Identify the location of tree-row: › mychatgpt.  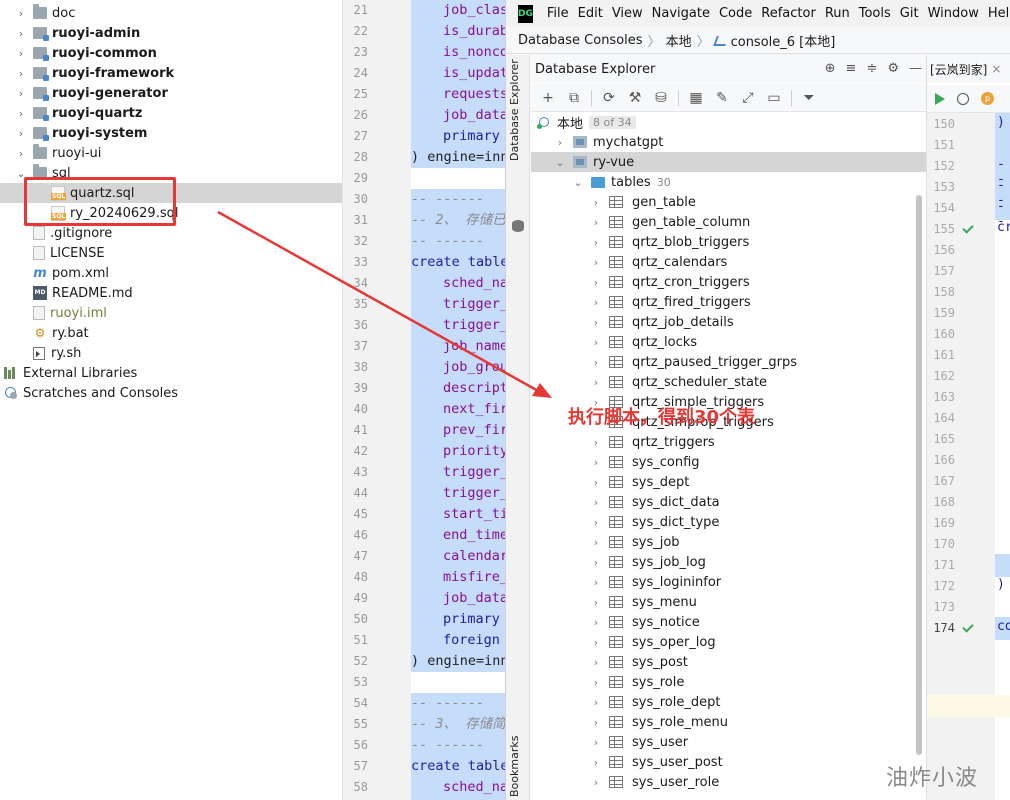
(728, 142).